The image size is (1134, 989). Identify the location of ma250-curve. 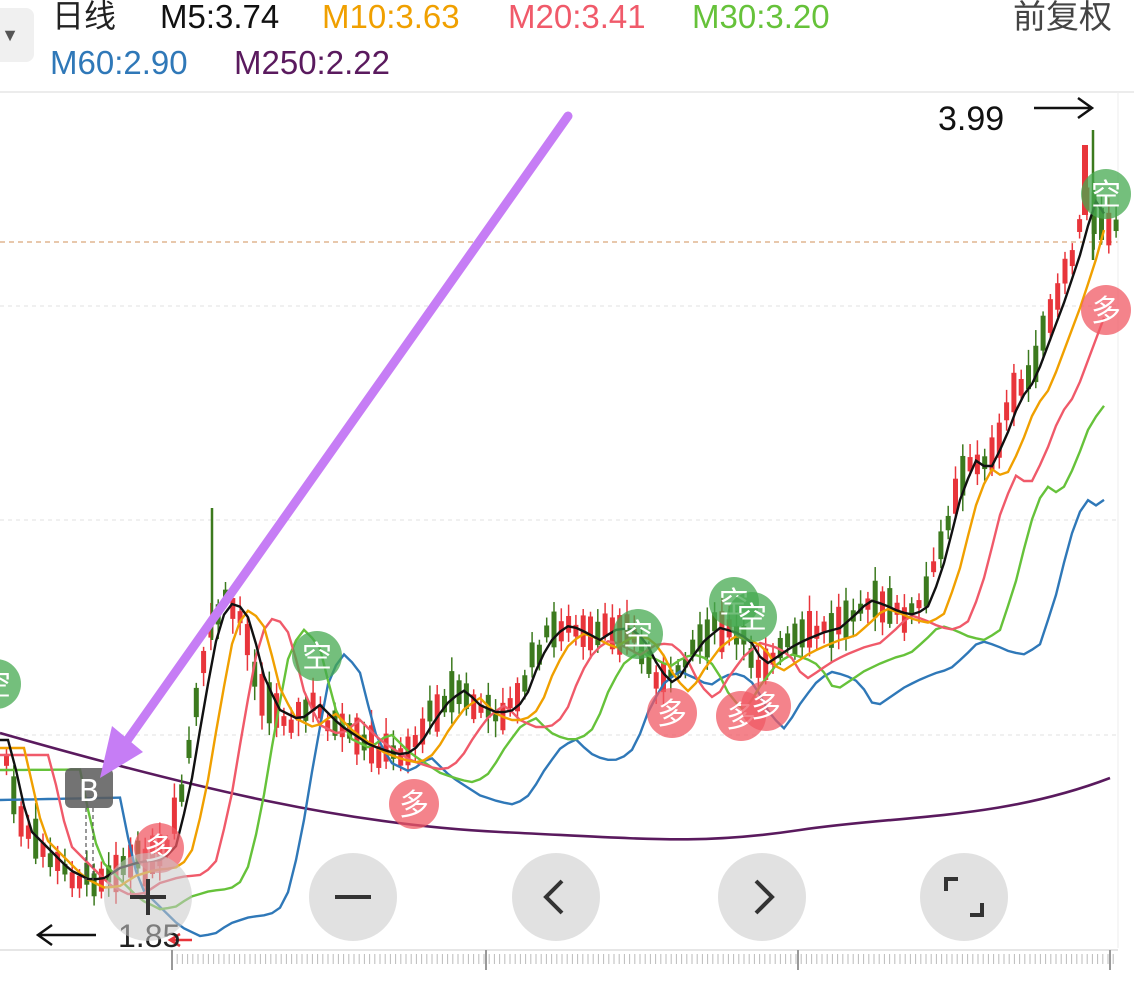
(555, 786).